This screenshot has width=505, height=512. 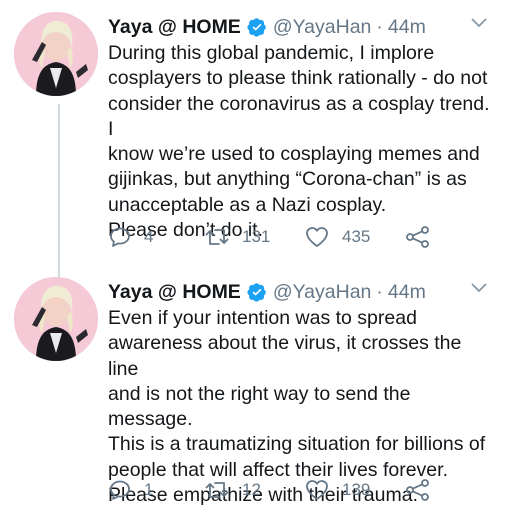 What do you see at coordinates (273, 237) in the screenshot?
I see `tweet-actions: 4 131 435` at bounding box center [273, 237].